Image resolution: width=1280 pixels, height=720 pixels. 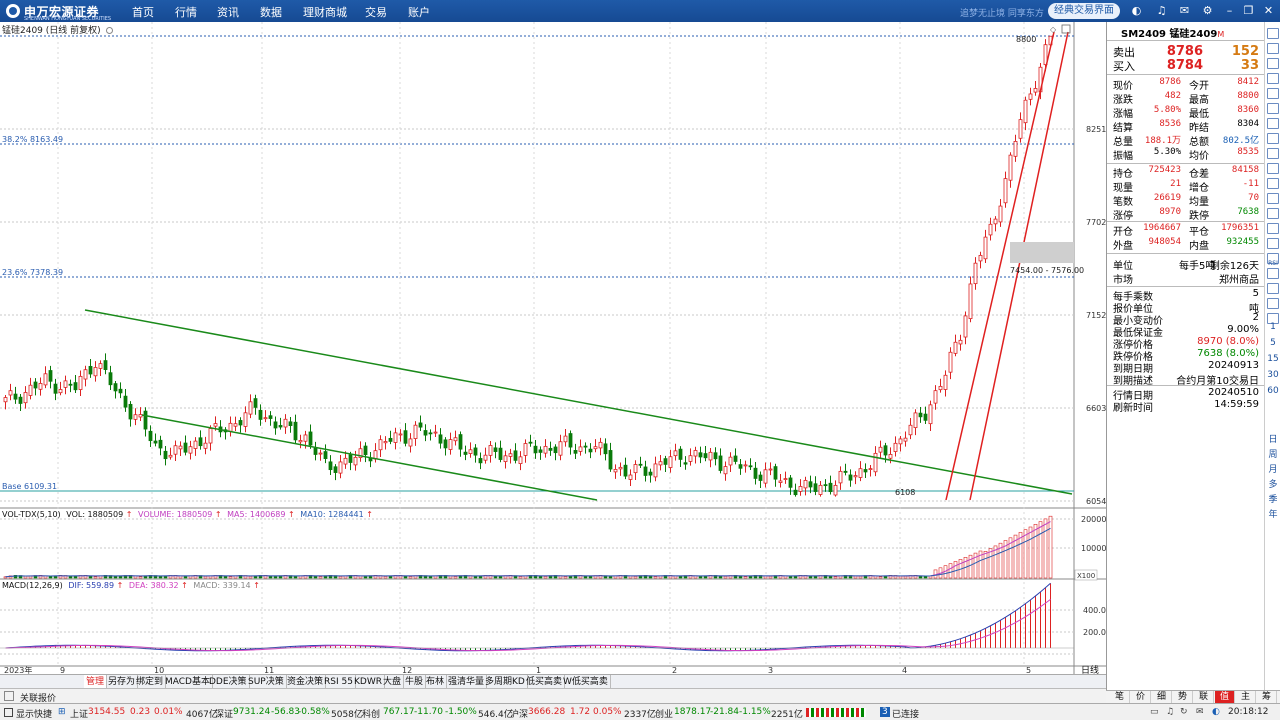 I want to click on tab-rsi55: RSI 55, so click(x=339, y=682).